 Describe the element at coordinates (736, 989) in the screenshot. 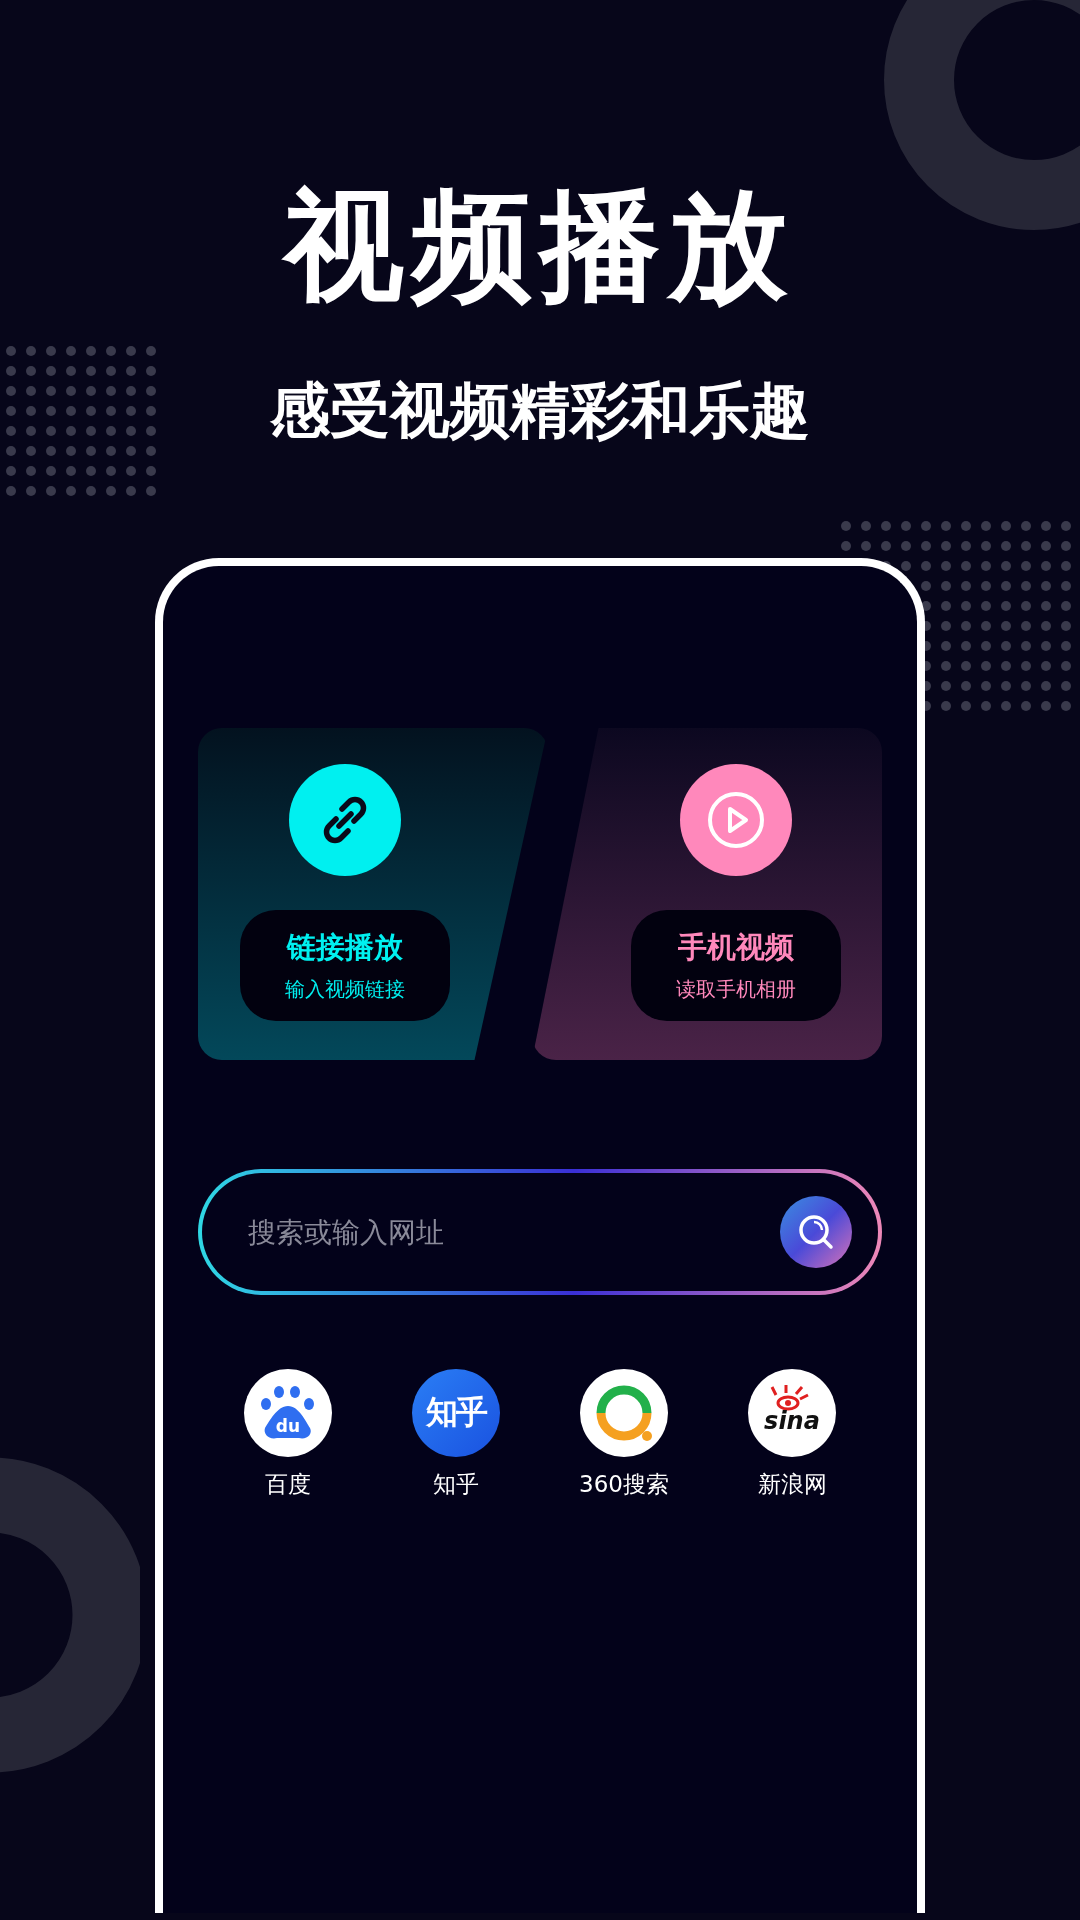

I see `card-subtitle: 读取手机相册` at that location.